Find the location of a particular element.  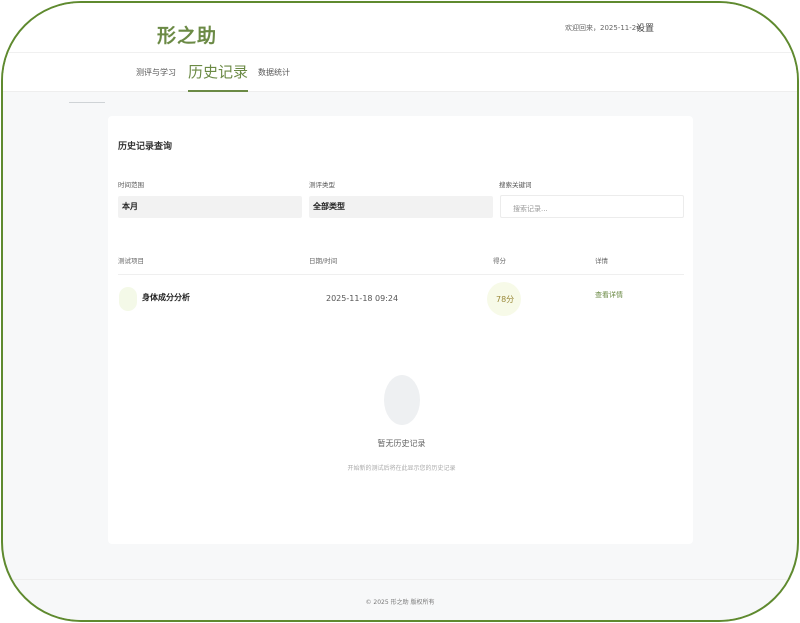

card-title: 历史记录查询 is located at coordinates (145, 147).